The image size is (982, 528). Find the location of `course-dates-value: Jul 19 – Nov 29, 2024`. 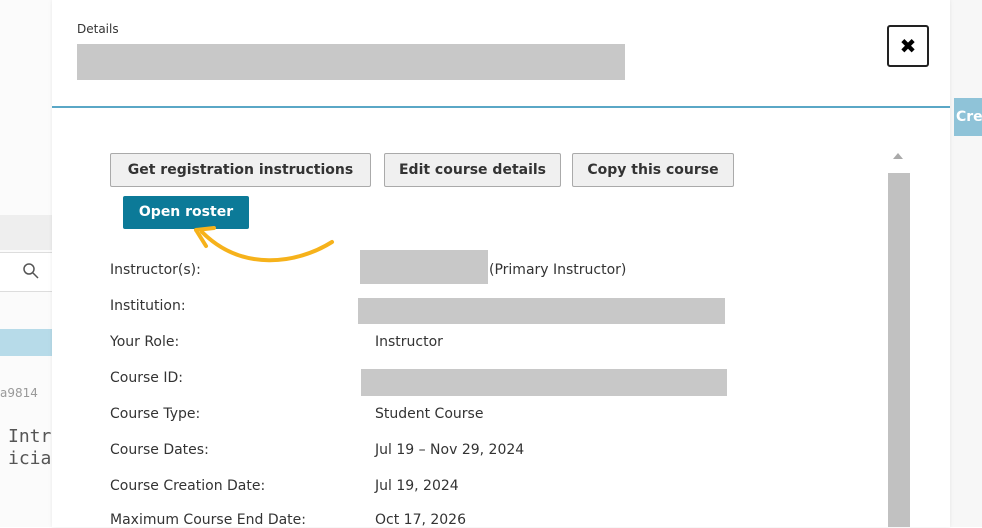

course-dates-value: Jul 19 – Nov 29, 2024 is located at coordinates (450, 450).